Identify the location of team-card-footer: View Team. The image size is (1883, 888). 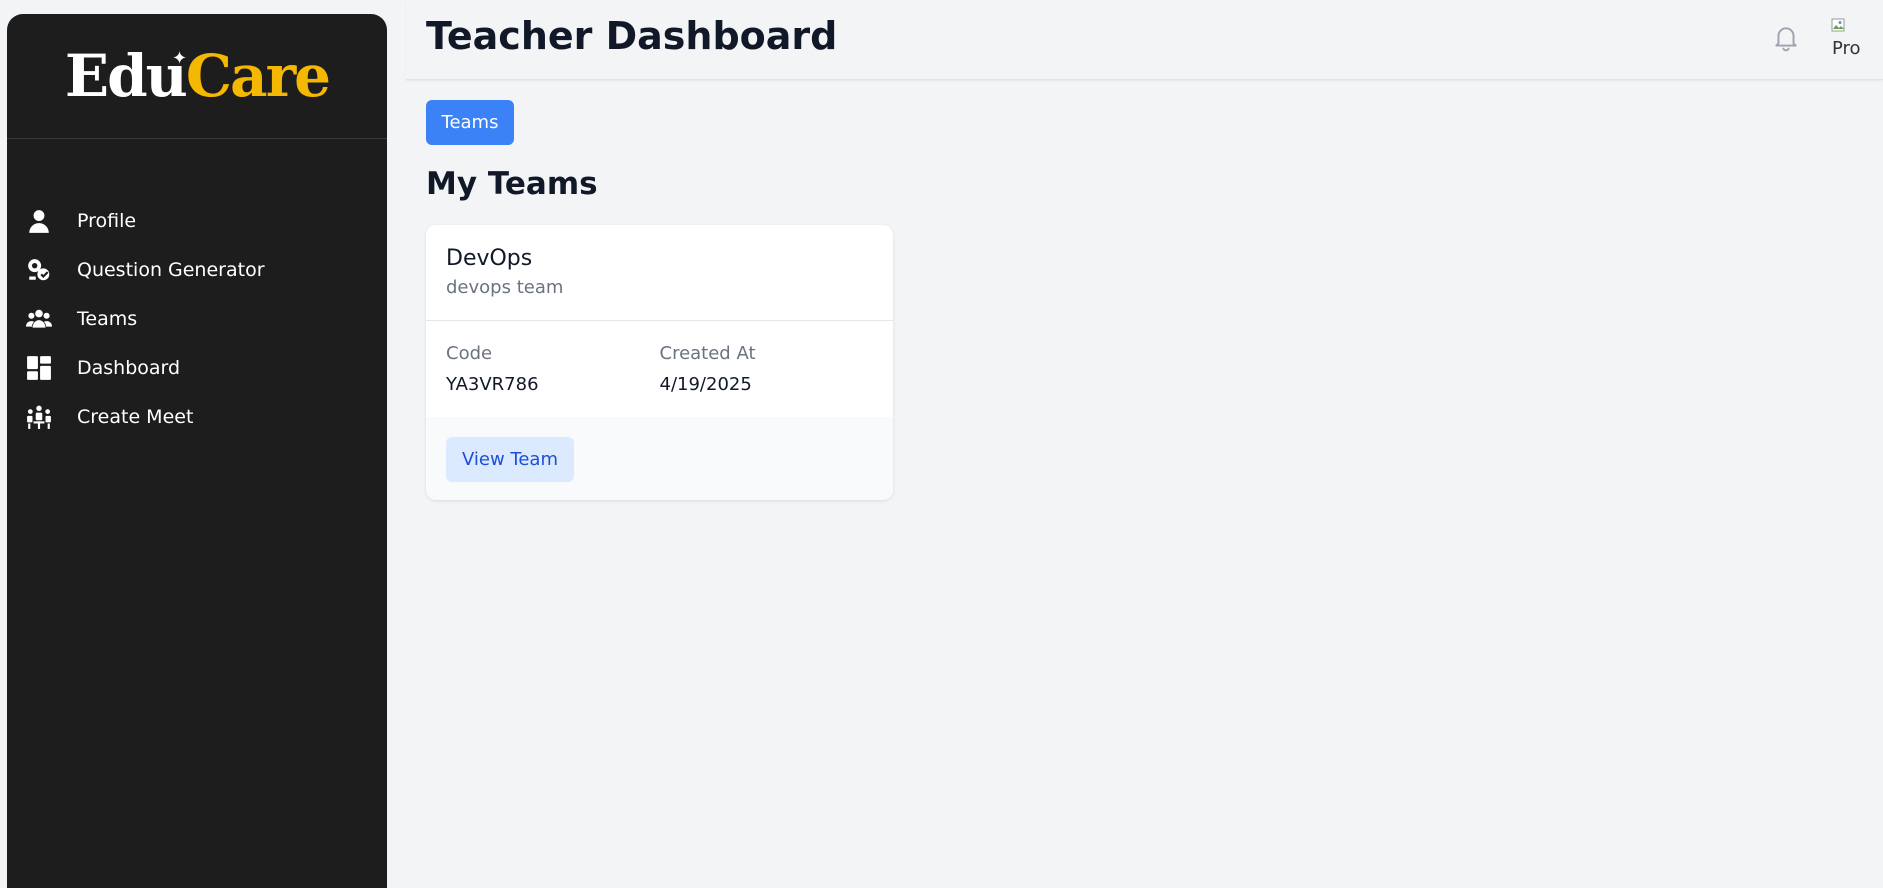
(659, 458).